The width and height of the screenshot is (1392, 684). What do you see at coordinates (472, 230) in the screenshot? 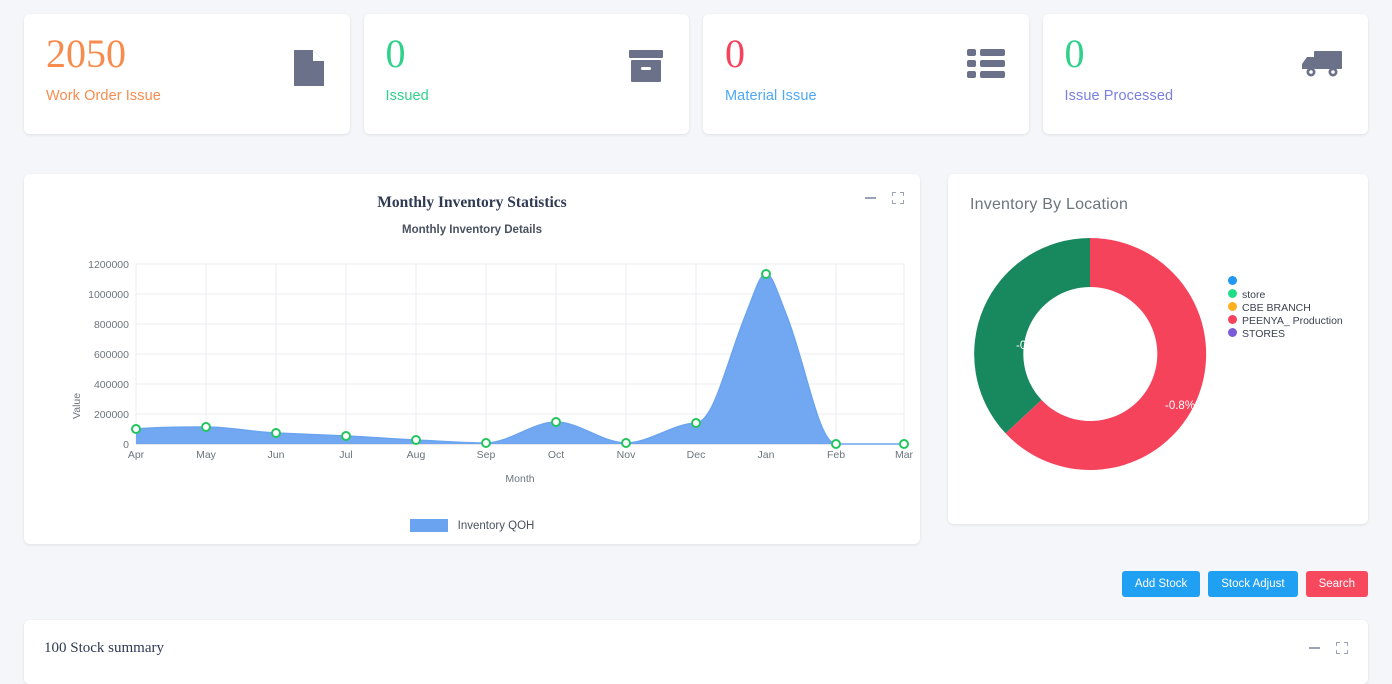
I see `chart-inner-title: Monthly Inventory Details` at bounding box center [472, 230].